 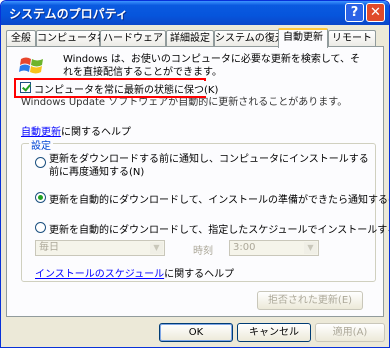 I want to click on tab-advanced: 詳細設定, so click(x=190, y=38).